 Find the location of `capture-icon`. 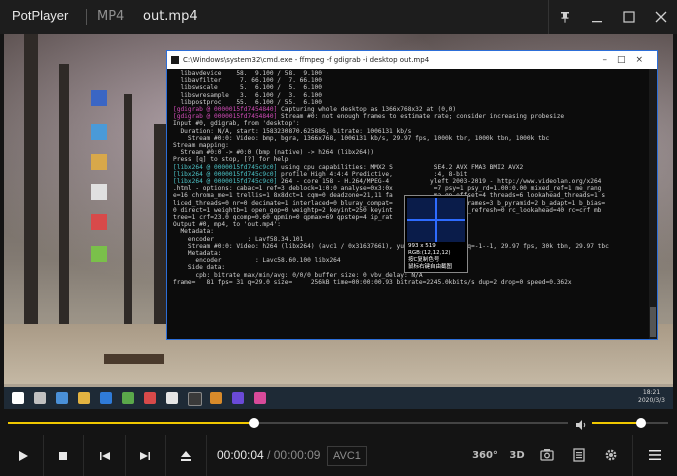

capture-icon is located at coordinates (547, 455).